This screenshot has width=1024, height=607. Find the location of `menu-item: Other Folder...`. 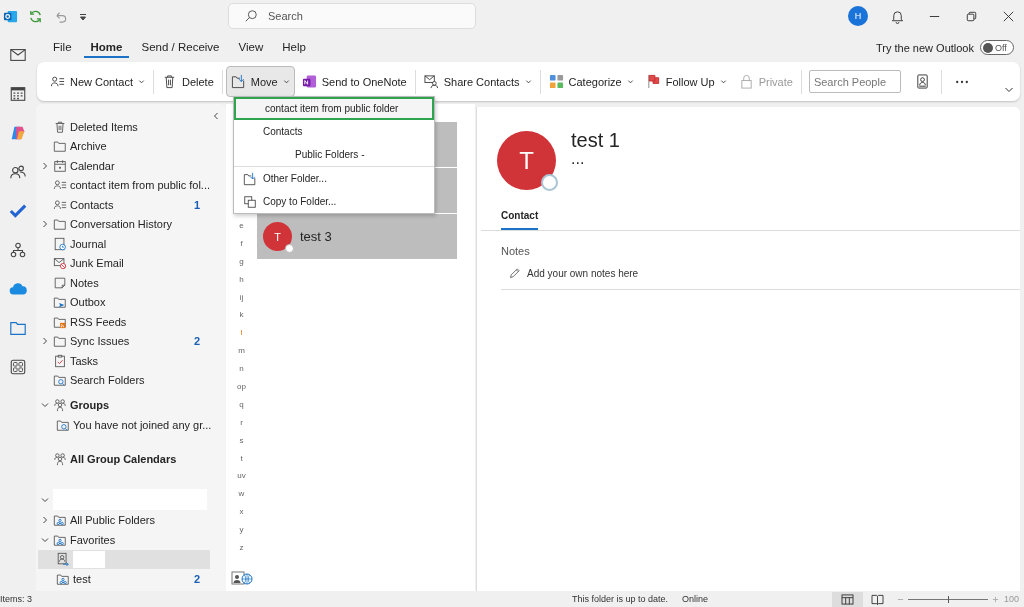

menu-item: Other Folder... is located at coordinates (334, 178).